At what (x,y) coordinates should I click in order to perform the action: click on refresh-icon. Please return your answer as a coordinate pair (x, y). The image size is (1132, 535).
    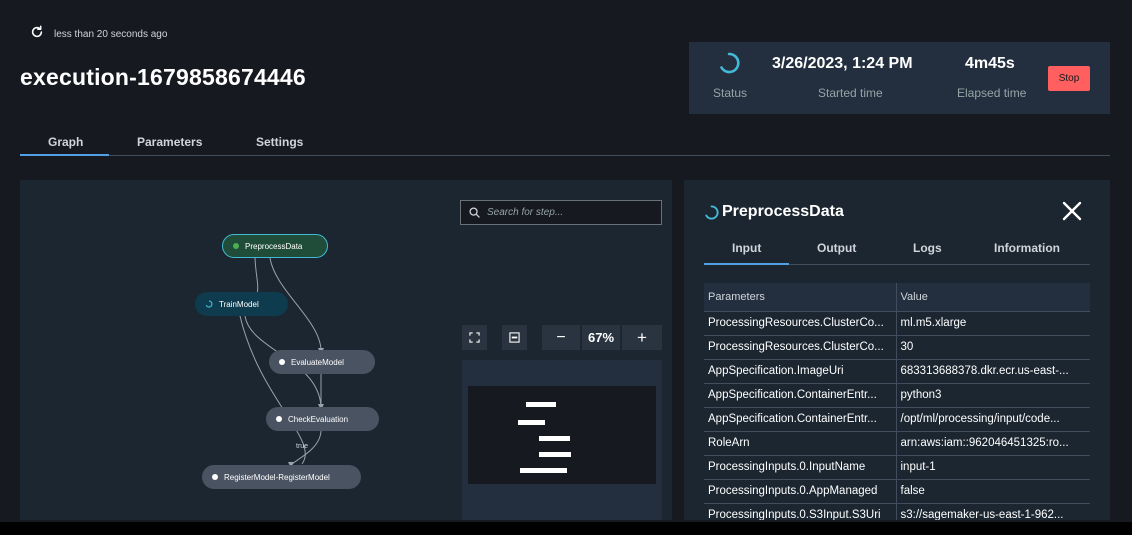
    Looking at the image, I should click on (37, 34).